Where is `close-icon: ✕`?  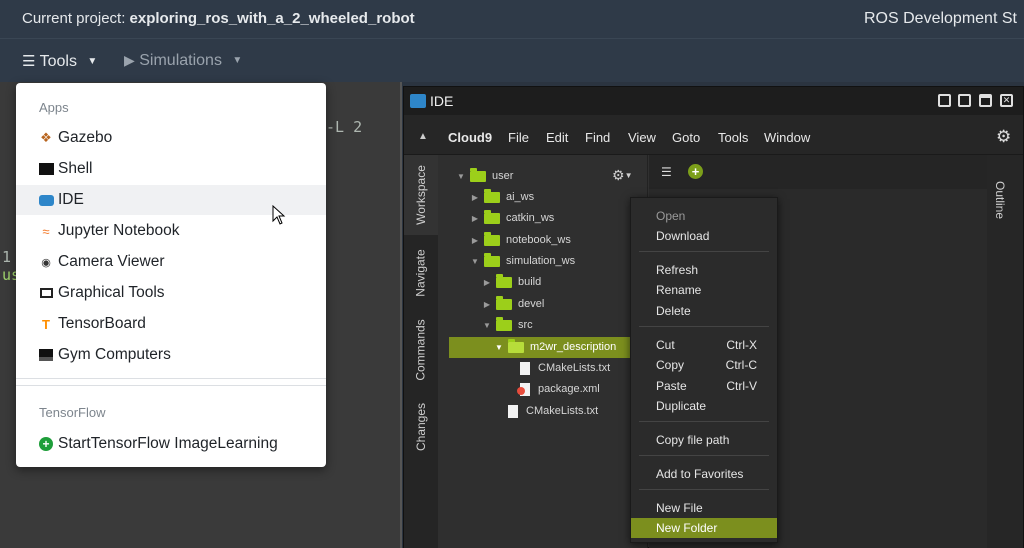 close-icon: ✕ is located at coordinates (1006, 100).